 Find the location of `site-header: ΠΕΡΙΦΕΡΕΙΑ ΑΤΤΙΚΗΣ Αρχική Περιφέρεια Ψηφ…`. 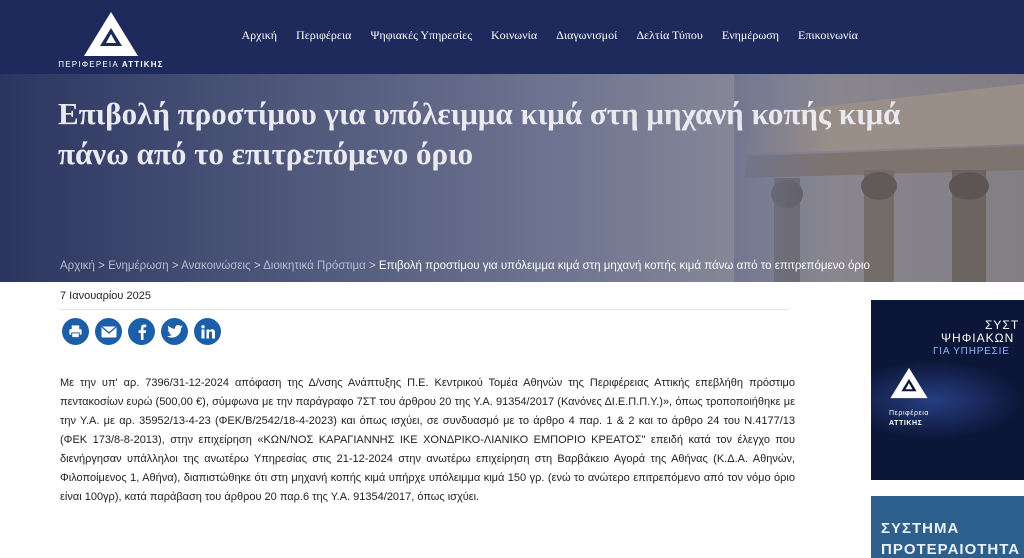

site-header: ΠΕΡΙΦΕΡΕΙΑ ΑΤΤΙΚΗΣ Αρχική Περιφέρεια Ψηφ… is located at coordinates (512, 37).